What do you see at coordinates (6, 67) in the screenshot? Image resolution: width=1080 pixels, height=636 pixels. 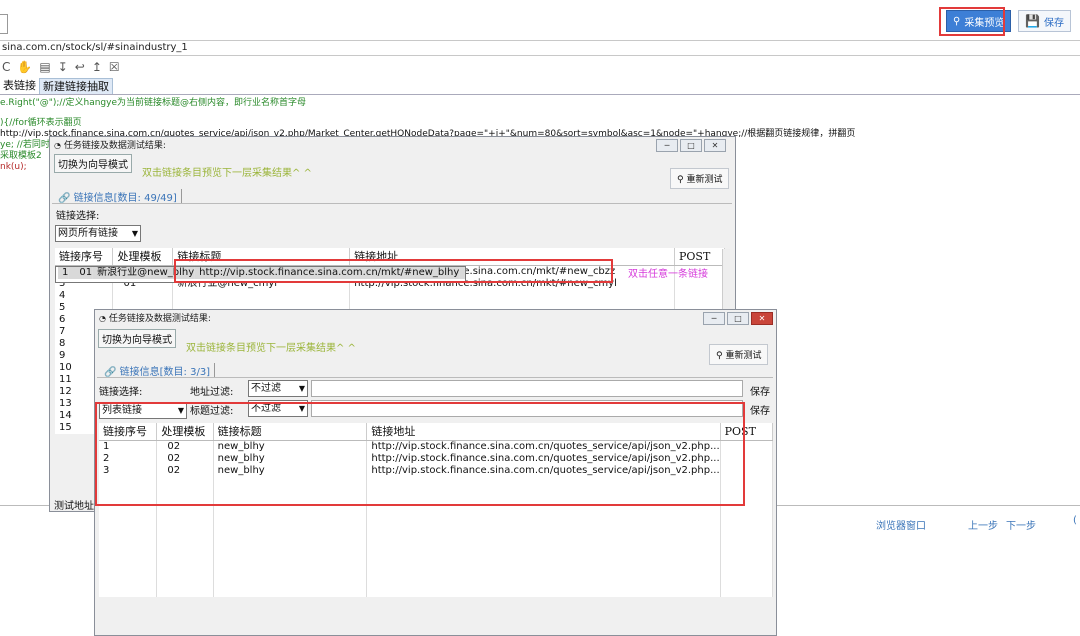 I see `refresh-icon: C` at bounding box center [6, 67].